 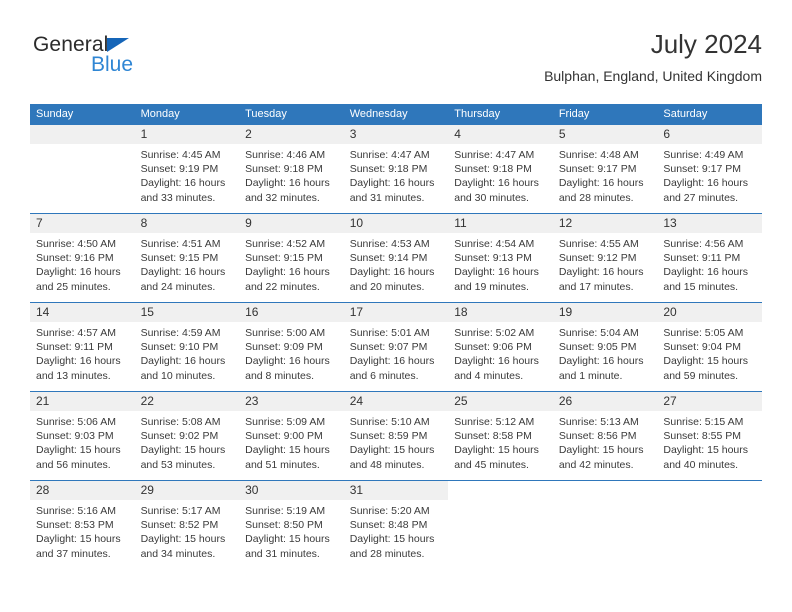 I want to click on daylight-text-line2: and 34 minutes., so click(x=178, y=553).